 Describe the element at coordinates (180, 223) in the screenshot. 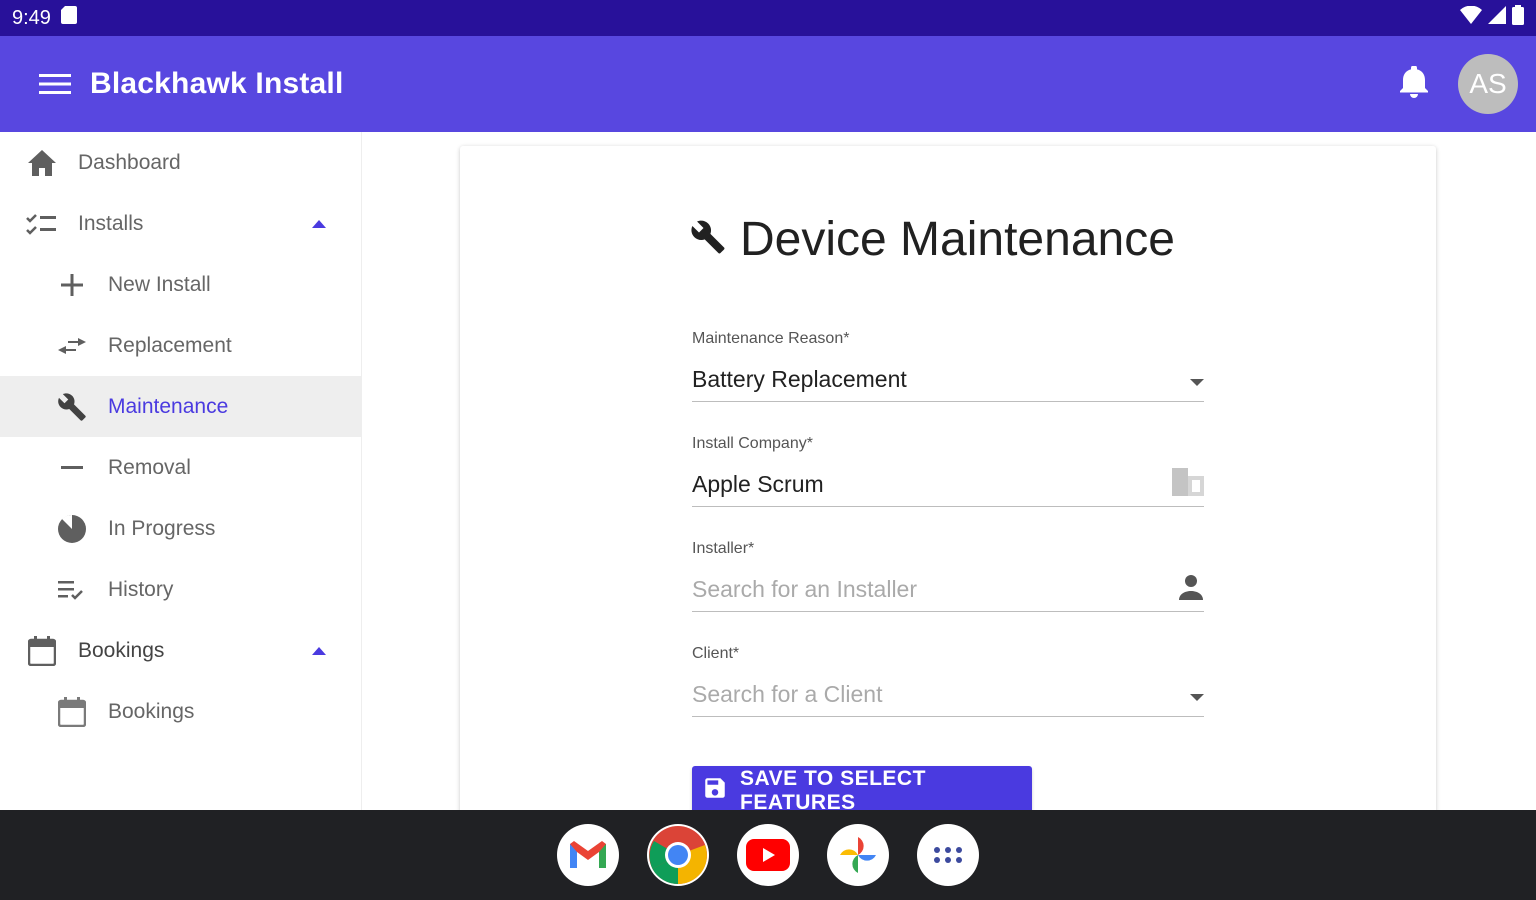

I see `sidebar-item-installs: Installs` at that location.